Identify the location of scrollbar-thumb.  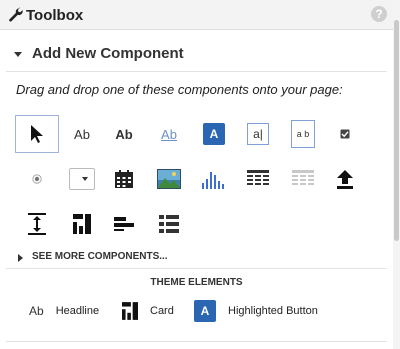
(396, 130).